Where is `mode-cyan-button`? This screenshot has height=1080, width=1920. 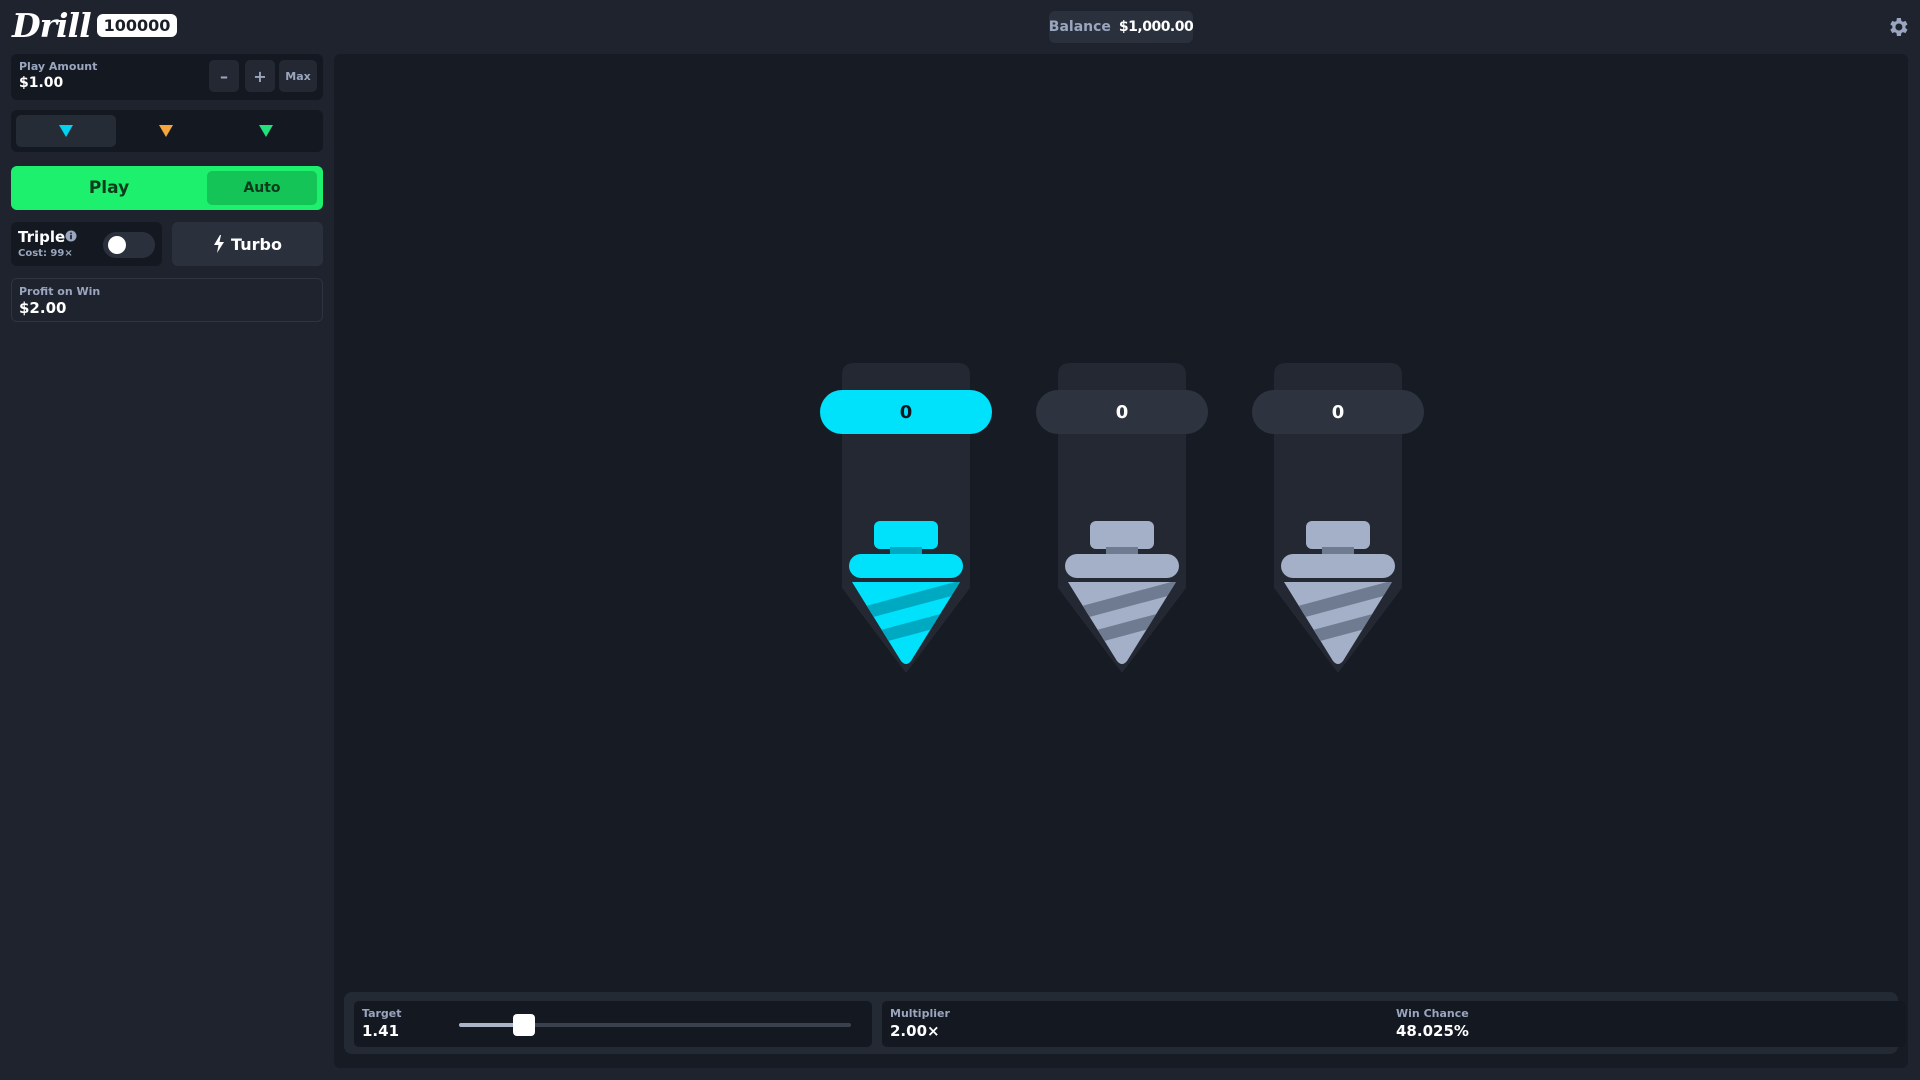
mode-cyan-button is located at coordinates (66, 131).